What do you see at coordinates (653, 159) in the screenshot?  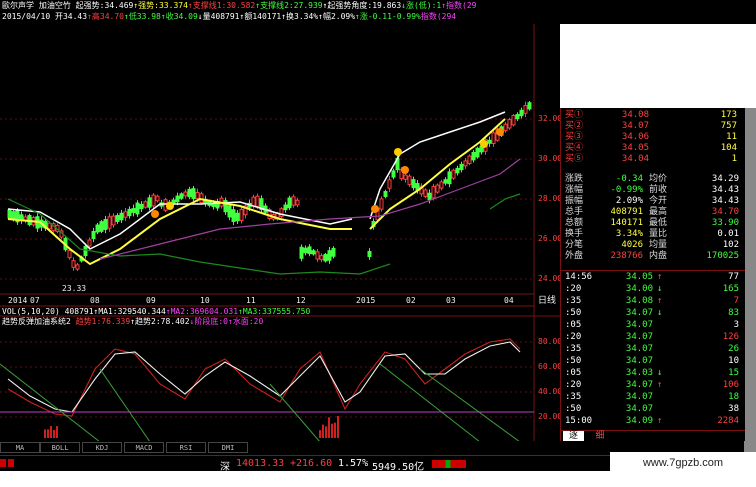 I see `bid-level-row: 买⑤ 34.04 1` at bounding box center [653, 159].